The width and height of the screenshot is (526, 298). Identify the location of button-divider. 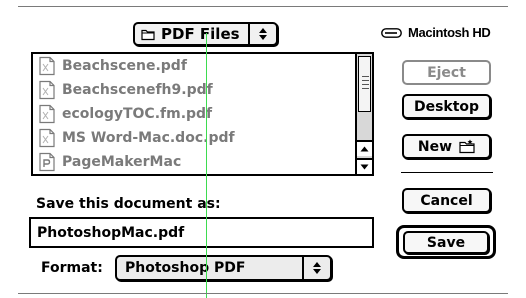
(447, 172).